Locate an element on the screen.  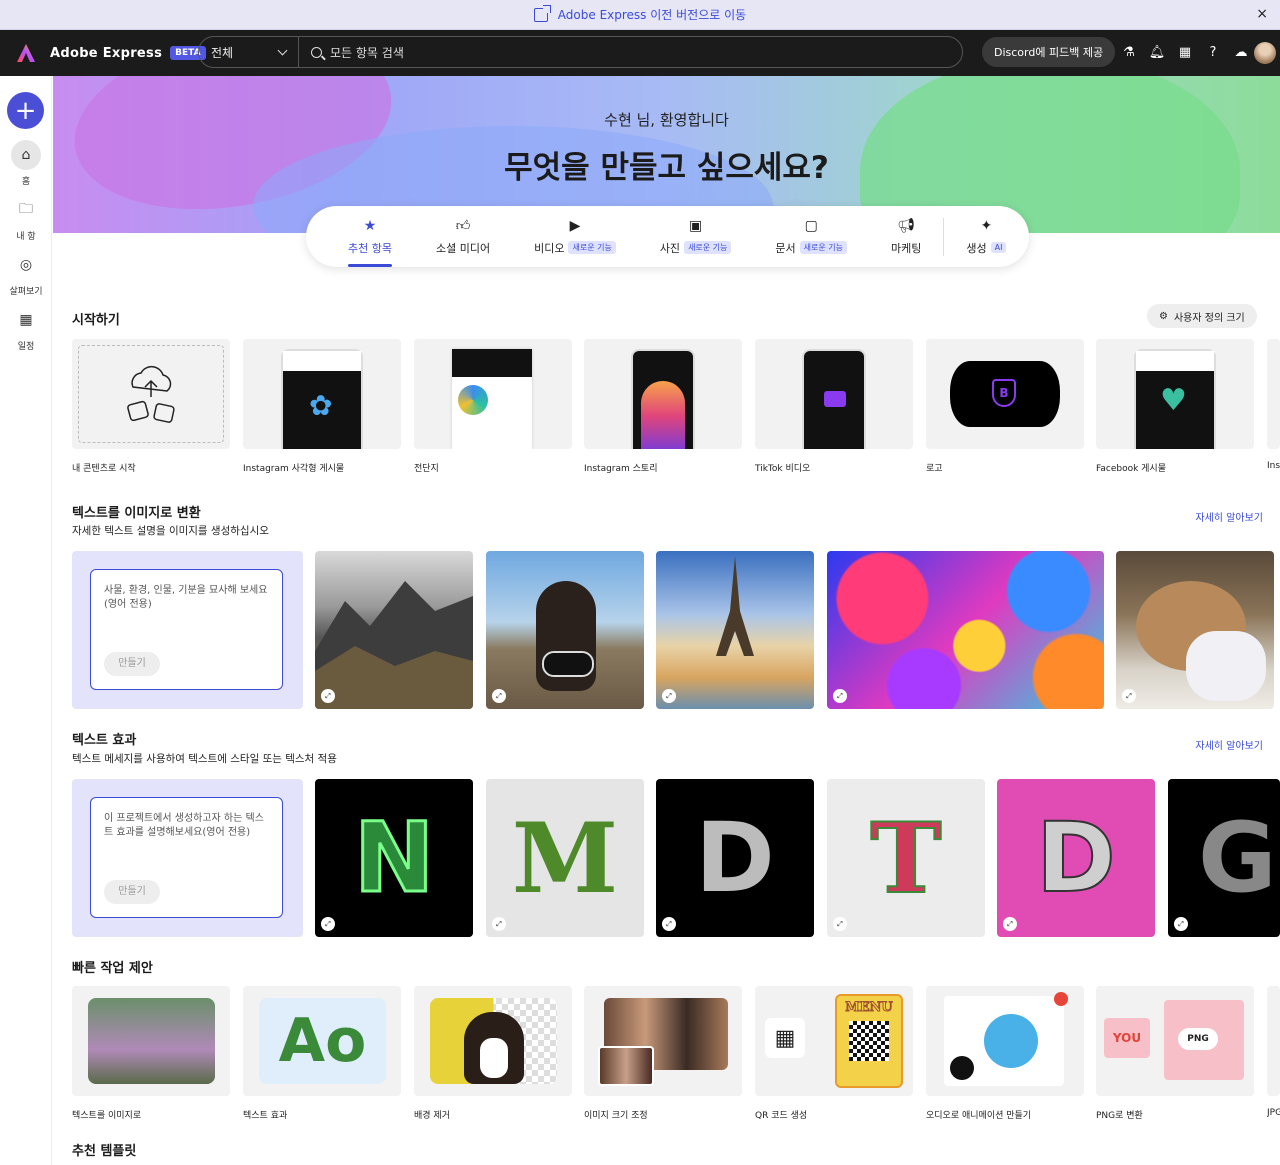
effect-sample-chain-d: D ⤢ is located at coordinates (1076, 858).